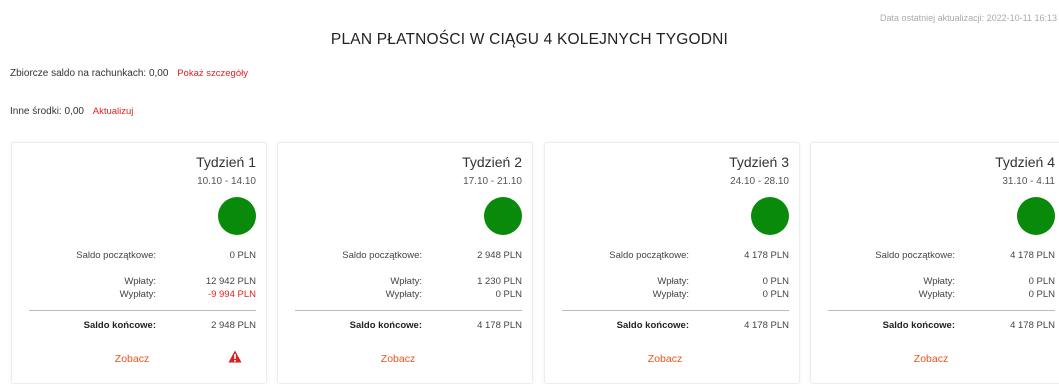  Describe the element at coordinates (113, 111) in the screenshot. I see `update-link: Aktualizuj` at that location.